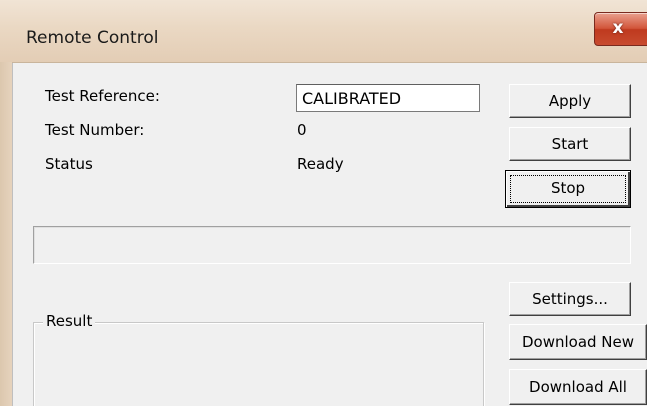 Image resolution: width=647 pixels, height=406 pixels. Describe the element at coordinates (95, 130) in the screenshot. I see `test-number-label: Test Number:` at that location.